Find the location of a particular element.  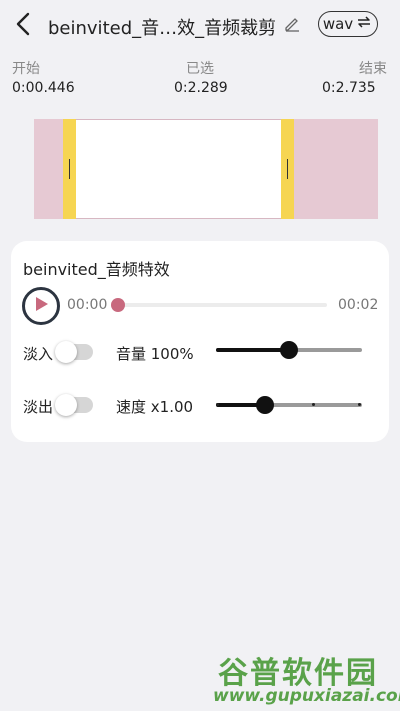

page-title: beinvited_音…效_音频裁剪 is located at coordinates (162, 28).